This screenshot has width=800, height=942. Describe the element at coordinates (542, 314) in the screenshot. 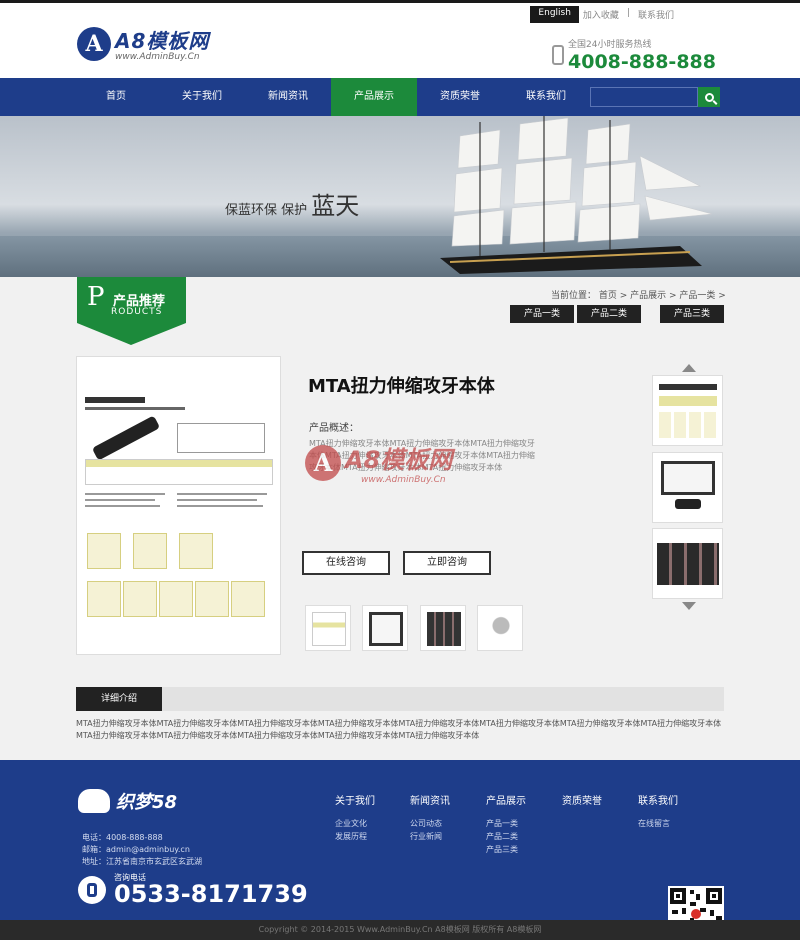

I see `subcat-one: 产品一类` at that location.